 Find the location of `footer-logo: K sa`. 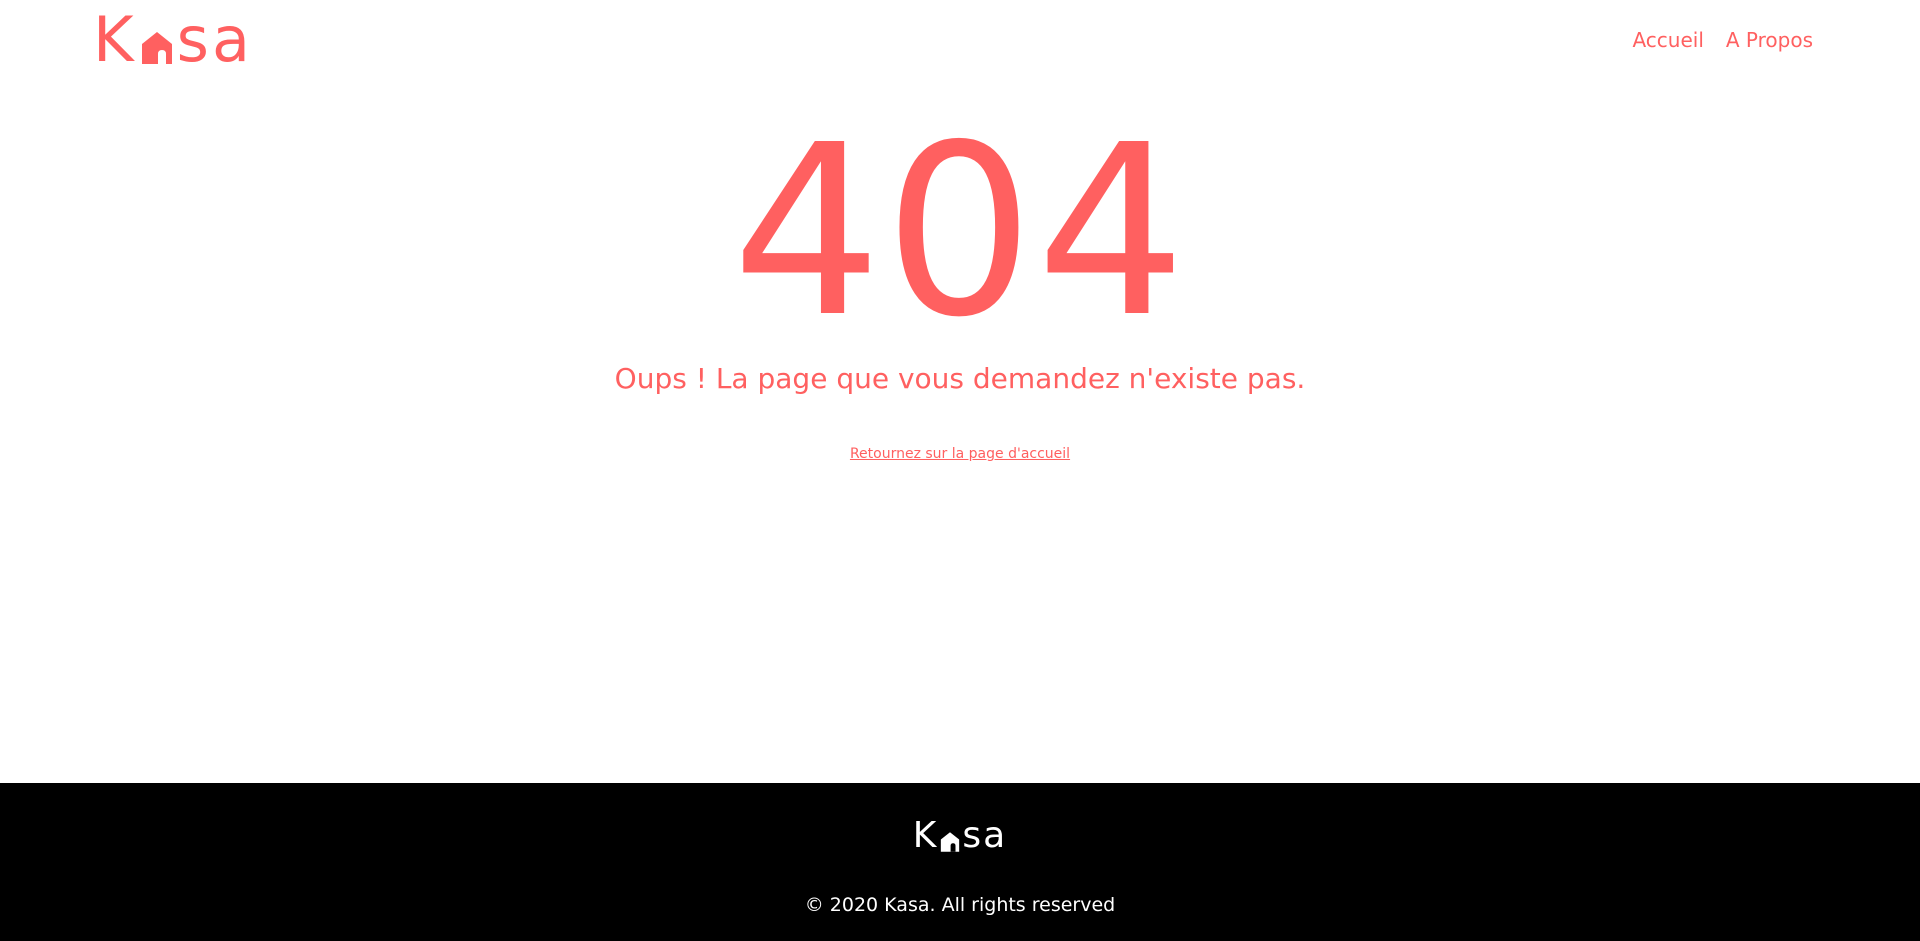

footer-logo: K sa is located at coordinates (960, 836).